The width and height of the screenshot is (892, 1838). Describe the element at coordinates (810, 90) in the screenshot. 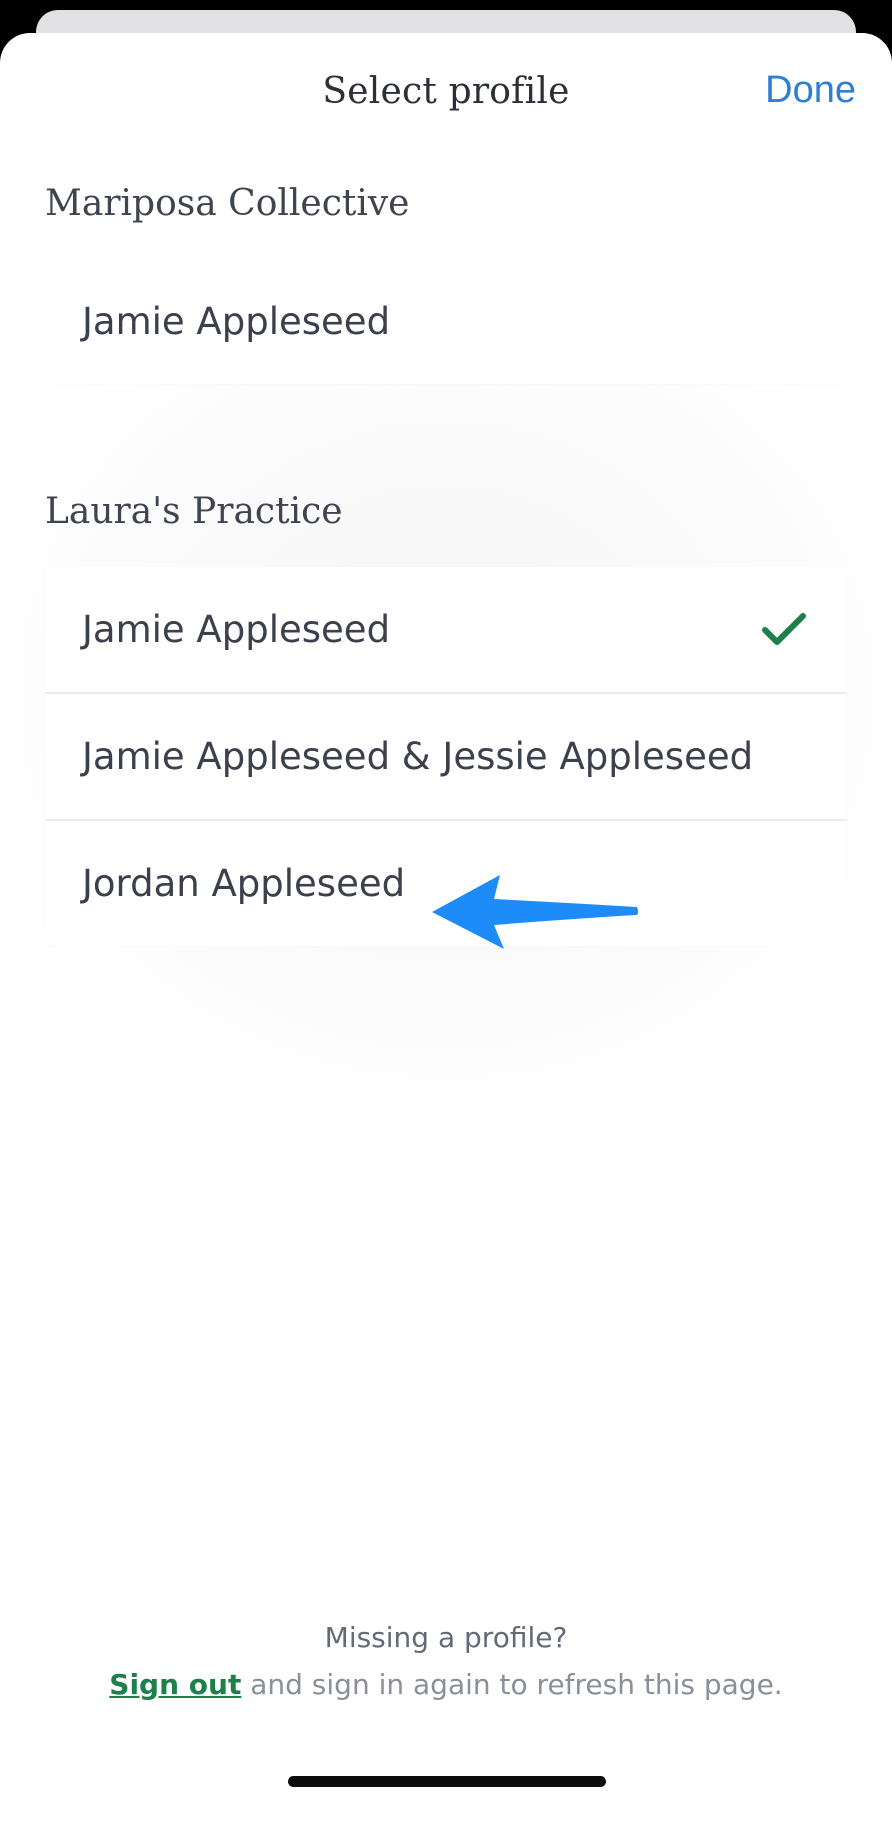

I see `done-button: Done` at that location.